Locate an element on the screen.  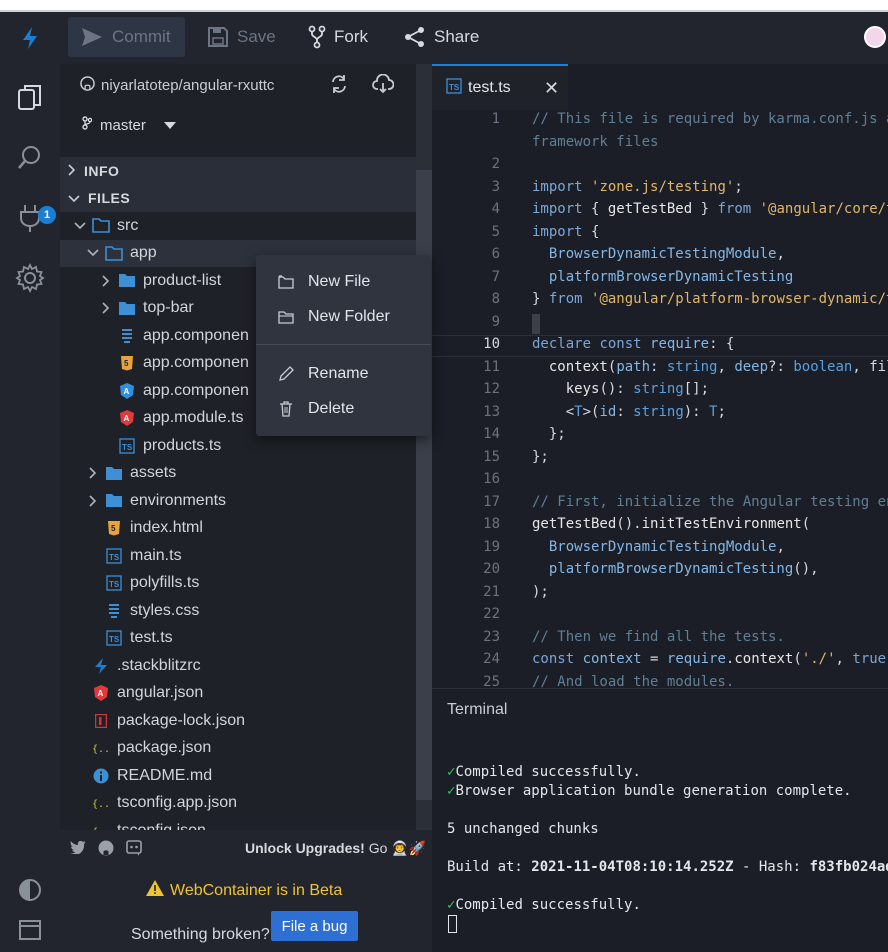
tree-file-row: Aangular.json is located at coordinates (238, 694).